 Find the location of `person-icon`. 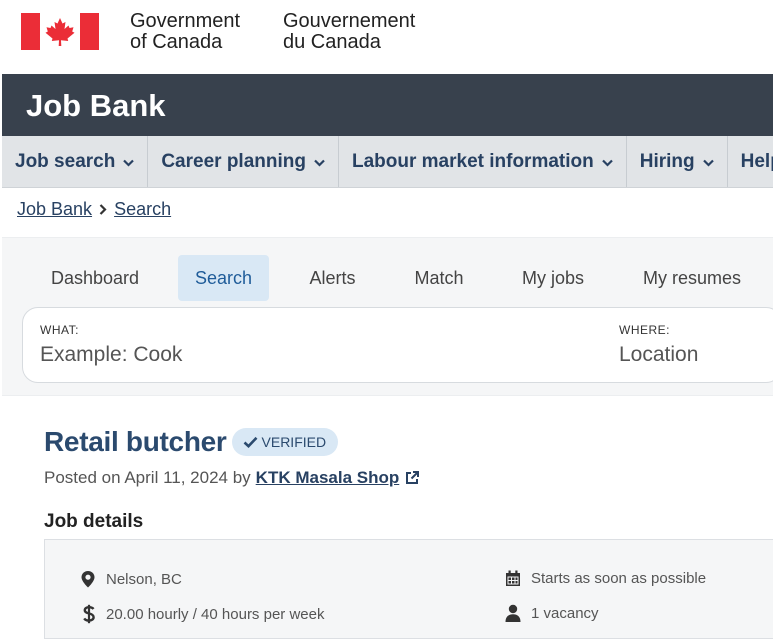

person-icon is located at coordinates (513, 613).